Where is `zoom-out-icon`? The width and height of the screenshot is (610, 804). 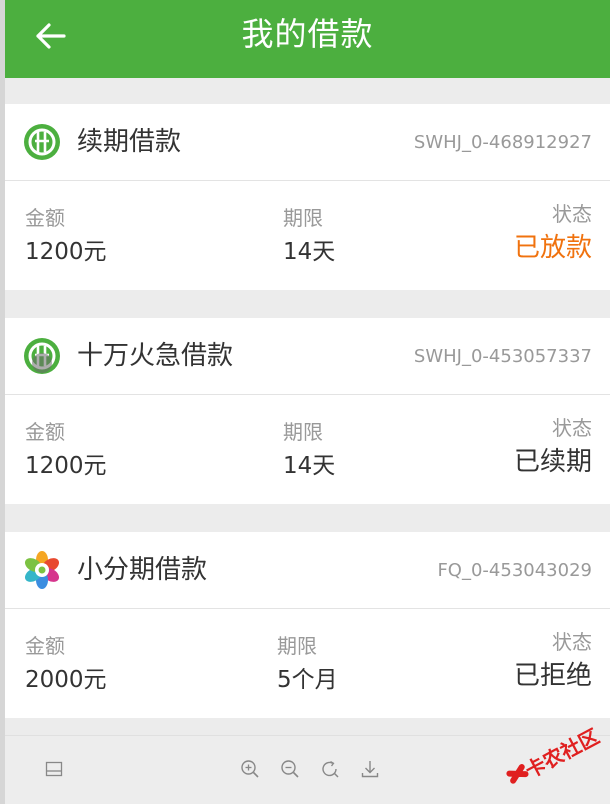 zoom-out-icon is located at coordinates (290, 769).